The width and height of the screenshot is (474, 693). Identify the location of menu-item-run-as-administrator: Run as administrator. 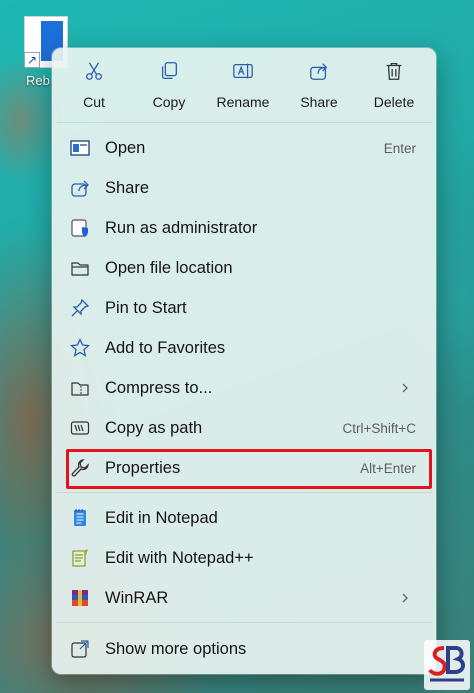
(244, 228).